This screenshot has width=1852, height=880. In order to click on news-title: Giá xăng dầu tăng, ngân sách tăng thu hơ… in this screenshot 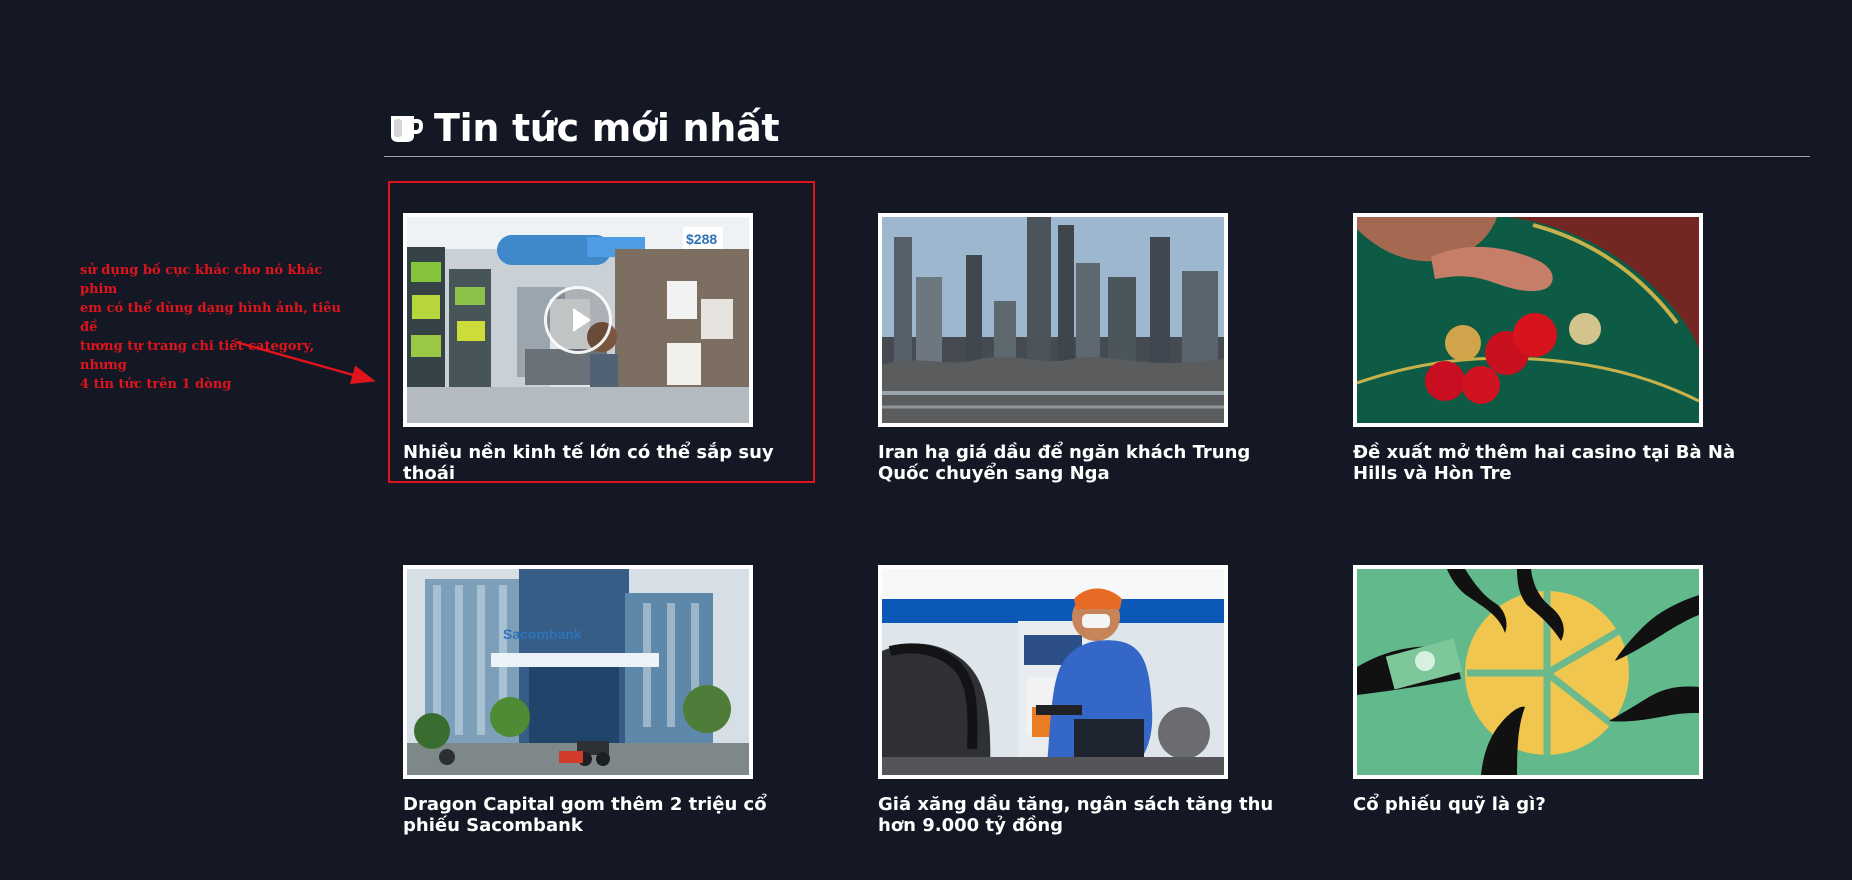, I will do `click(1084, 815)`.